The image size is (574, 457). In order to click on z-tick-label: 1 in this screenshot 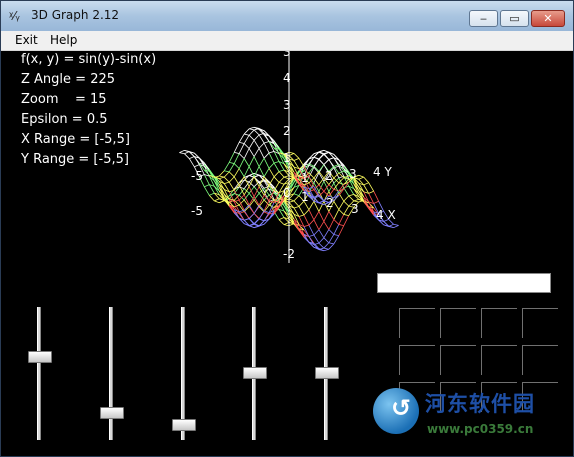, I will do `click(287, 158)`.